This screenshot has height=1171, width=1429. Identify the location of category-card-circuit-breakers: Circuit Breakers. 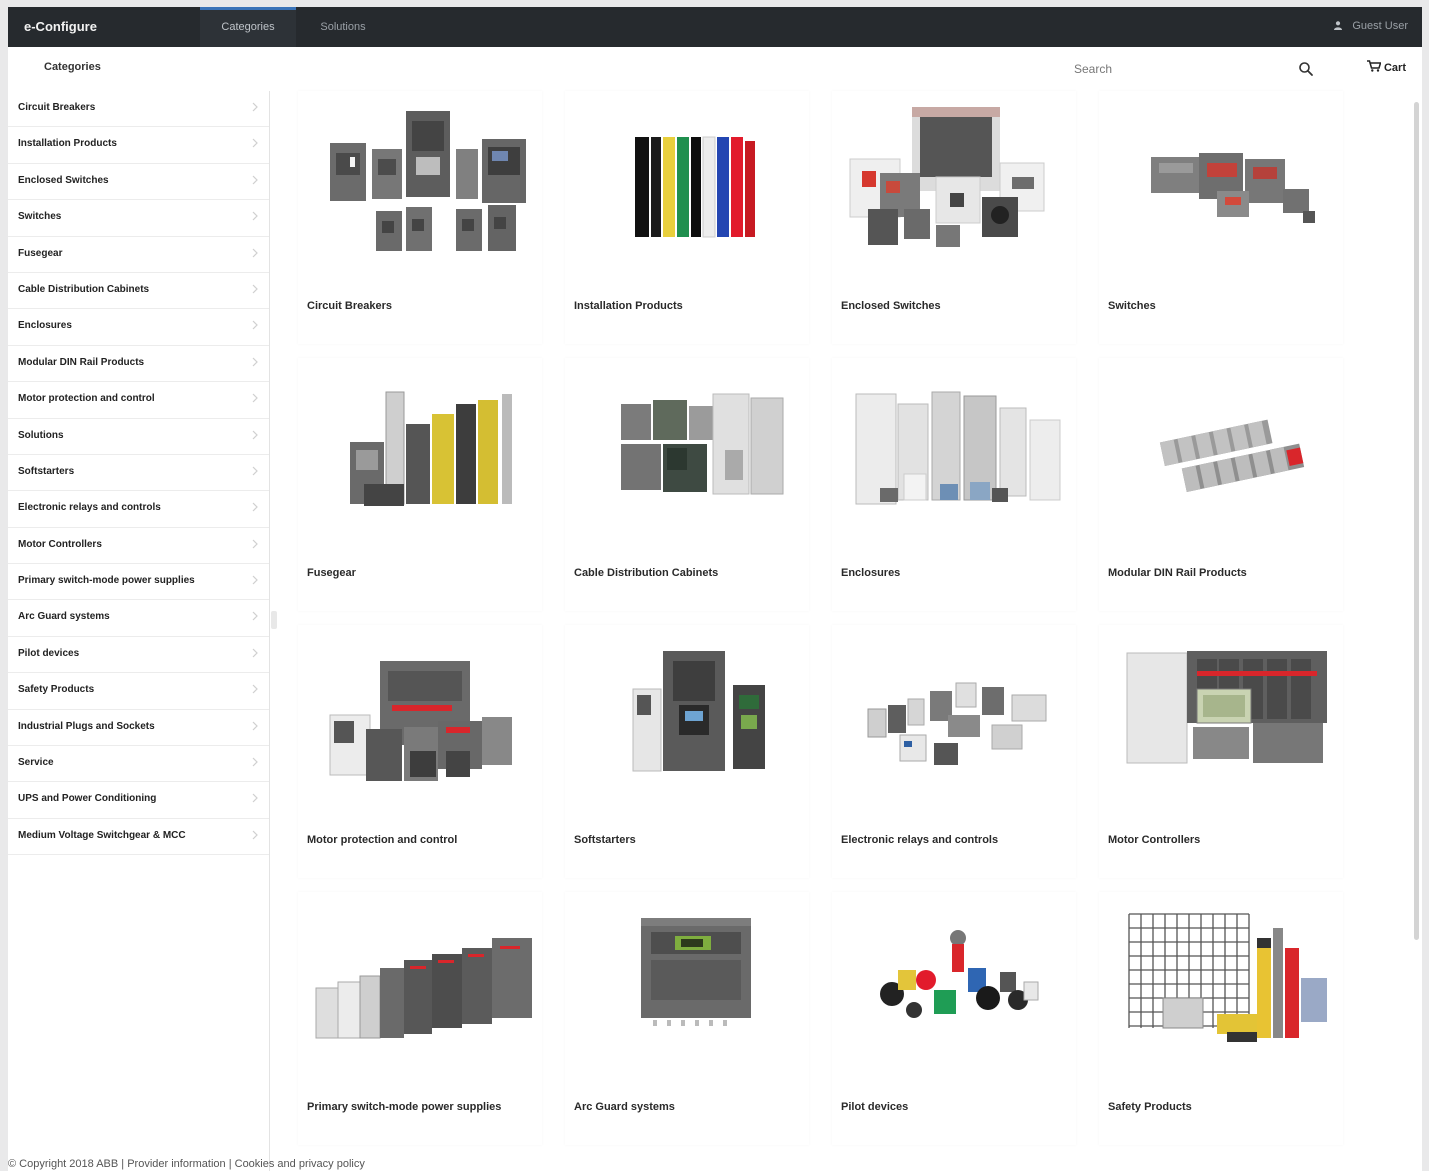
(420, 217).